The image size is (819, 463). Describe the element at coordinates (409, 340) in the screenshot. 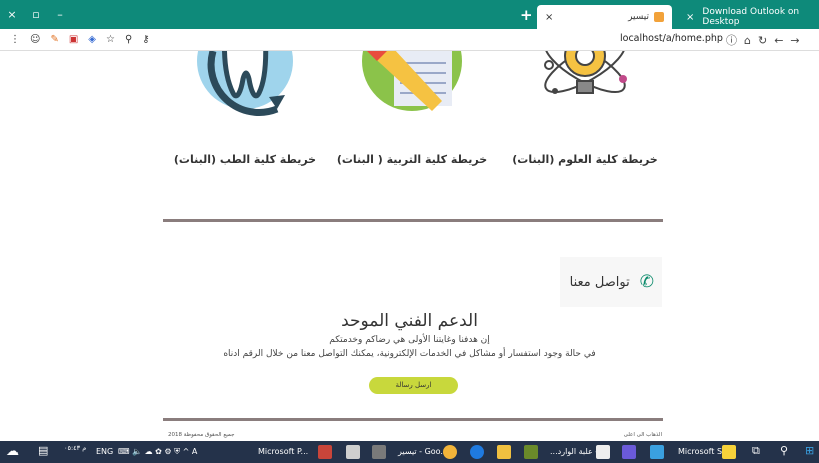

I see `support-subtitle: إن هدفنا وغايتنا الأولى هي رضاكم وخدمتكم` at that location.